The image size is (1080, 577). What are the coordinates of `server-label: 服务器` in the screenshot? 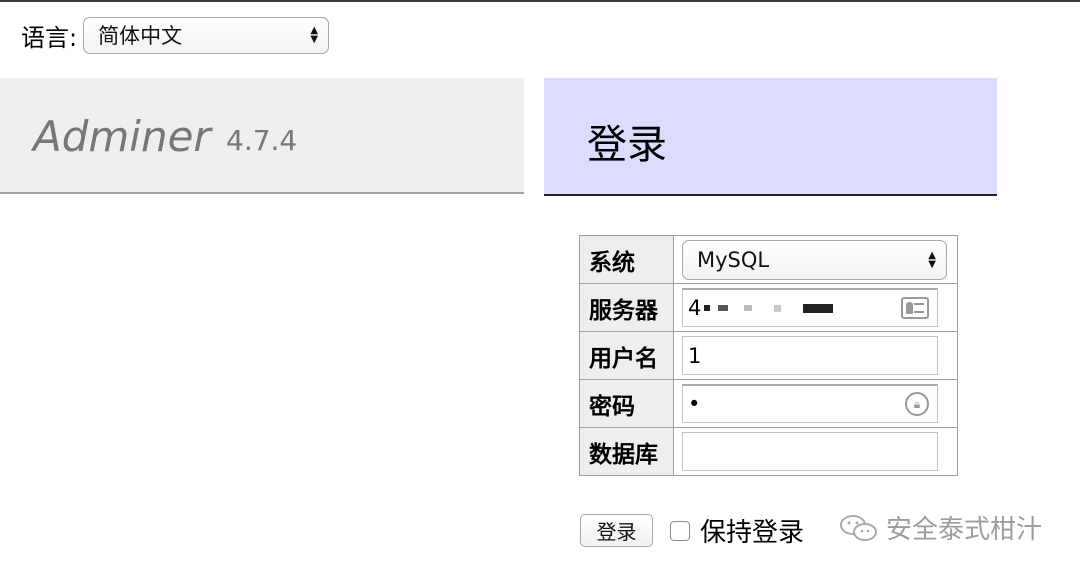 It's located at (626, 307).